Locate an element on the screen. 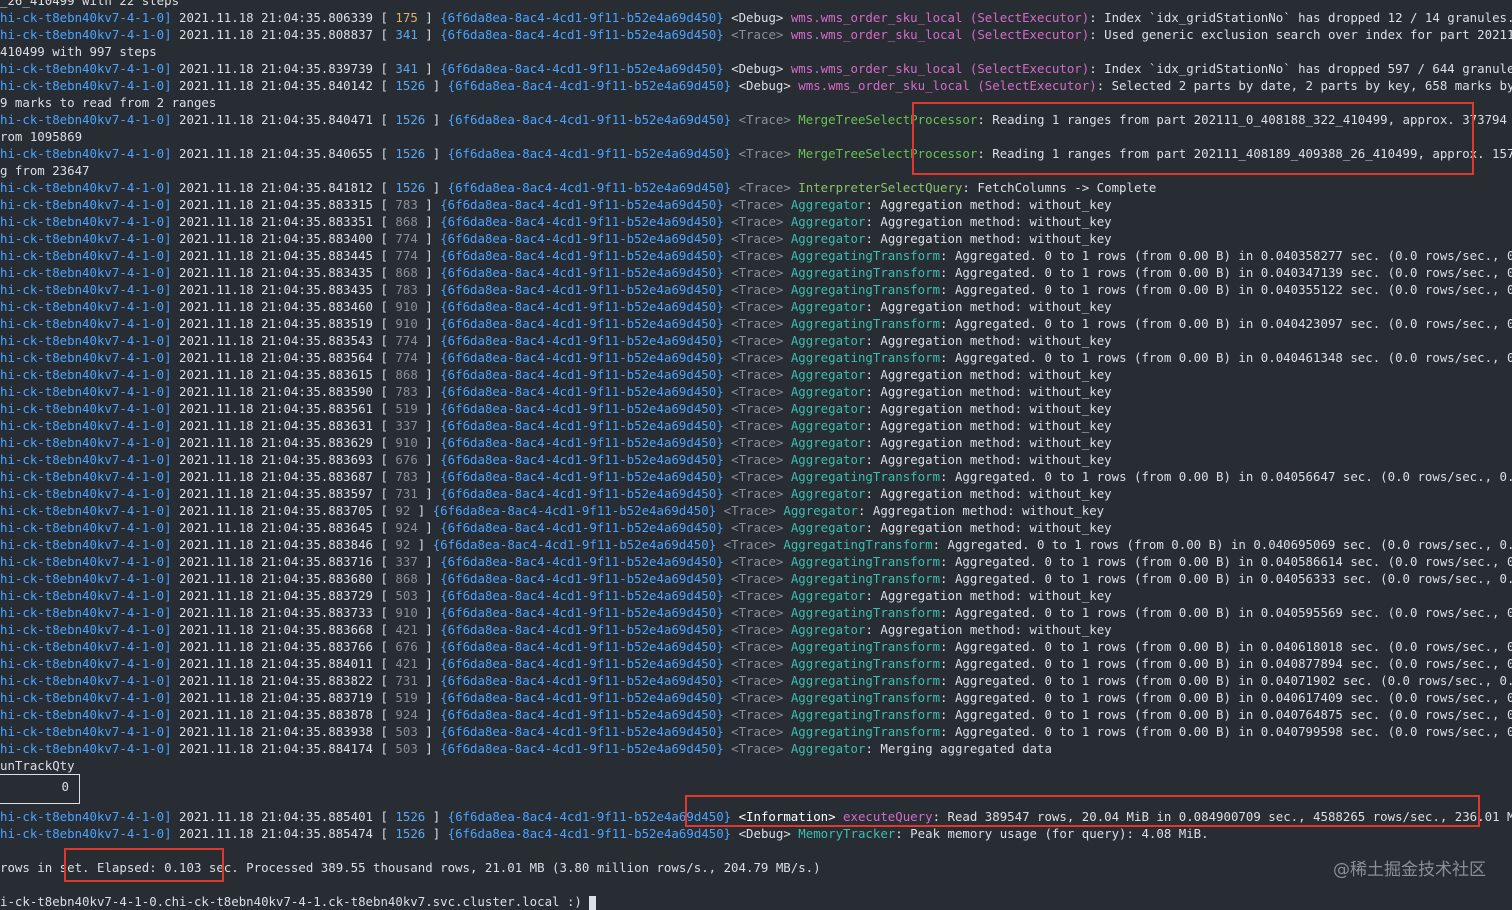 This screenshot has width=1512, height=910. log-thread-id: 503 is located at coordinates (406, 748).